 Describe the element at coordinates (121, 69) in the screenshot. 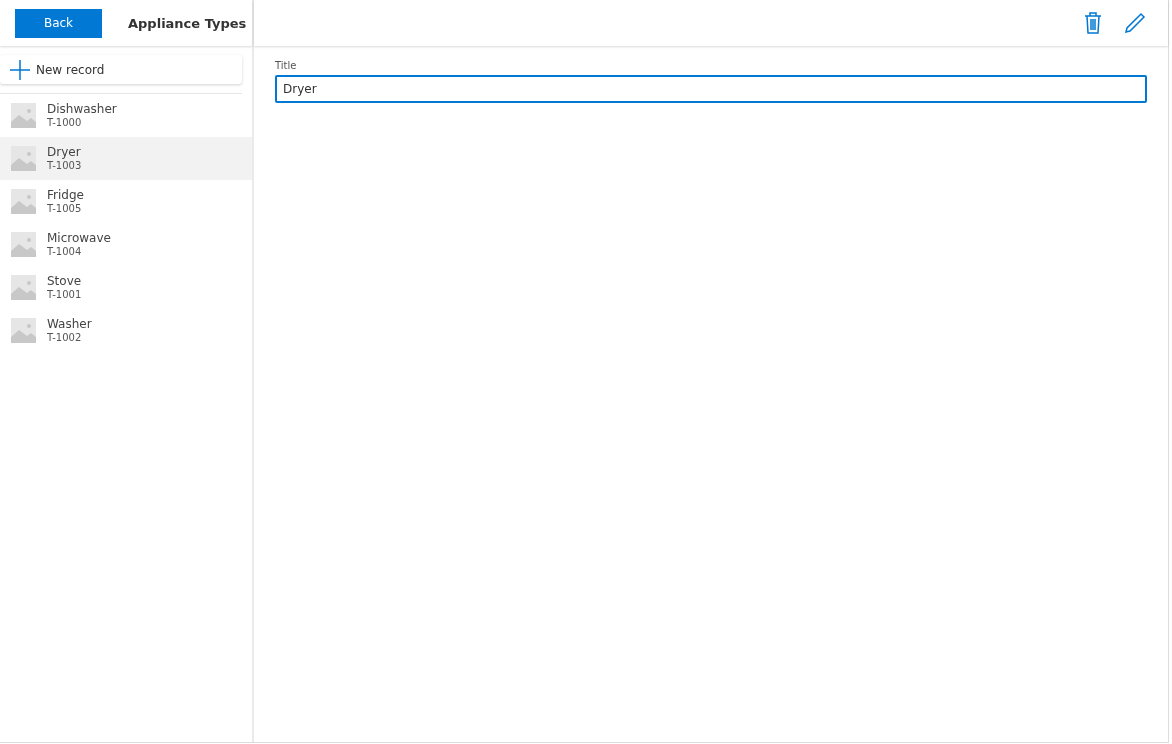

I see `new-record-button: New record` at that location.